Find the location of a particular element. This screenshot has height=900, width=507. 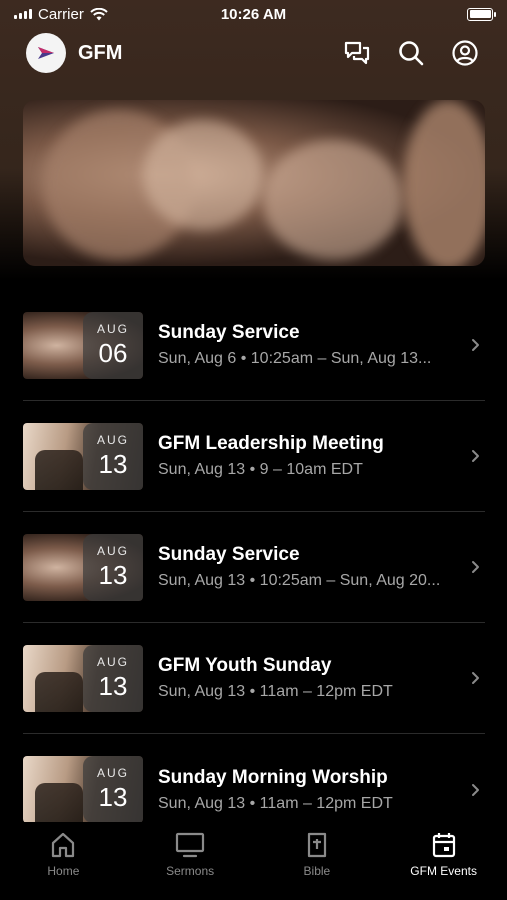

calendar-icon is located at coordinates (443, 845).